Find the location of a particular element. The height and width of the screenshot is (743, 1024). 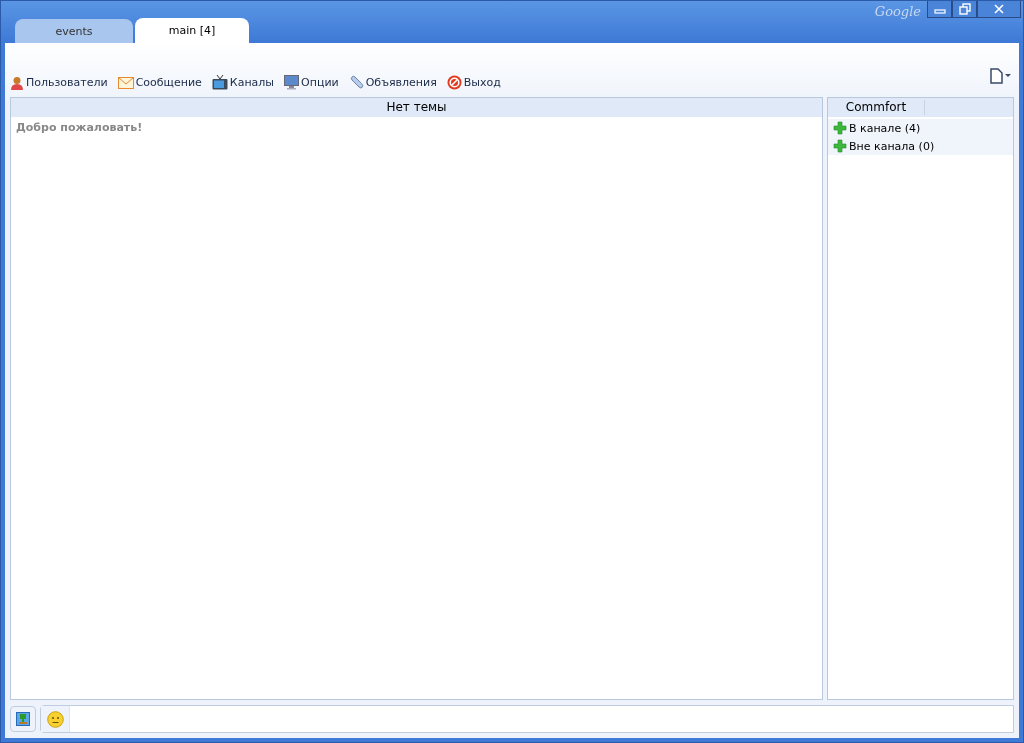

message-input is located at coordinates (527, 719).